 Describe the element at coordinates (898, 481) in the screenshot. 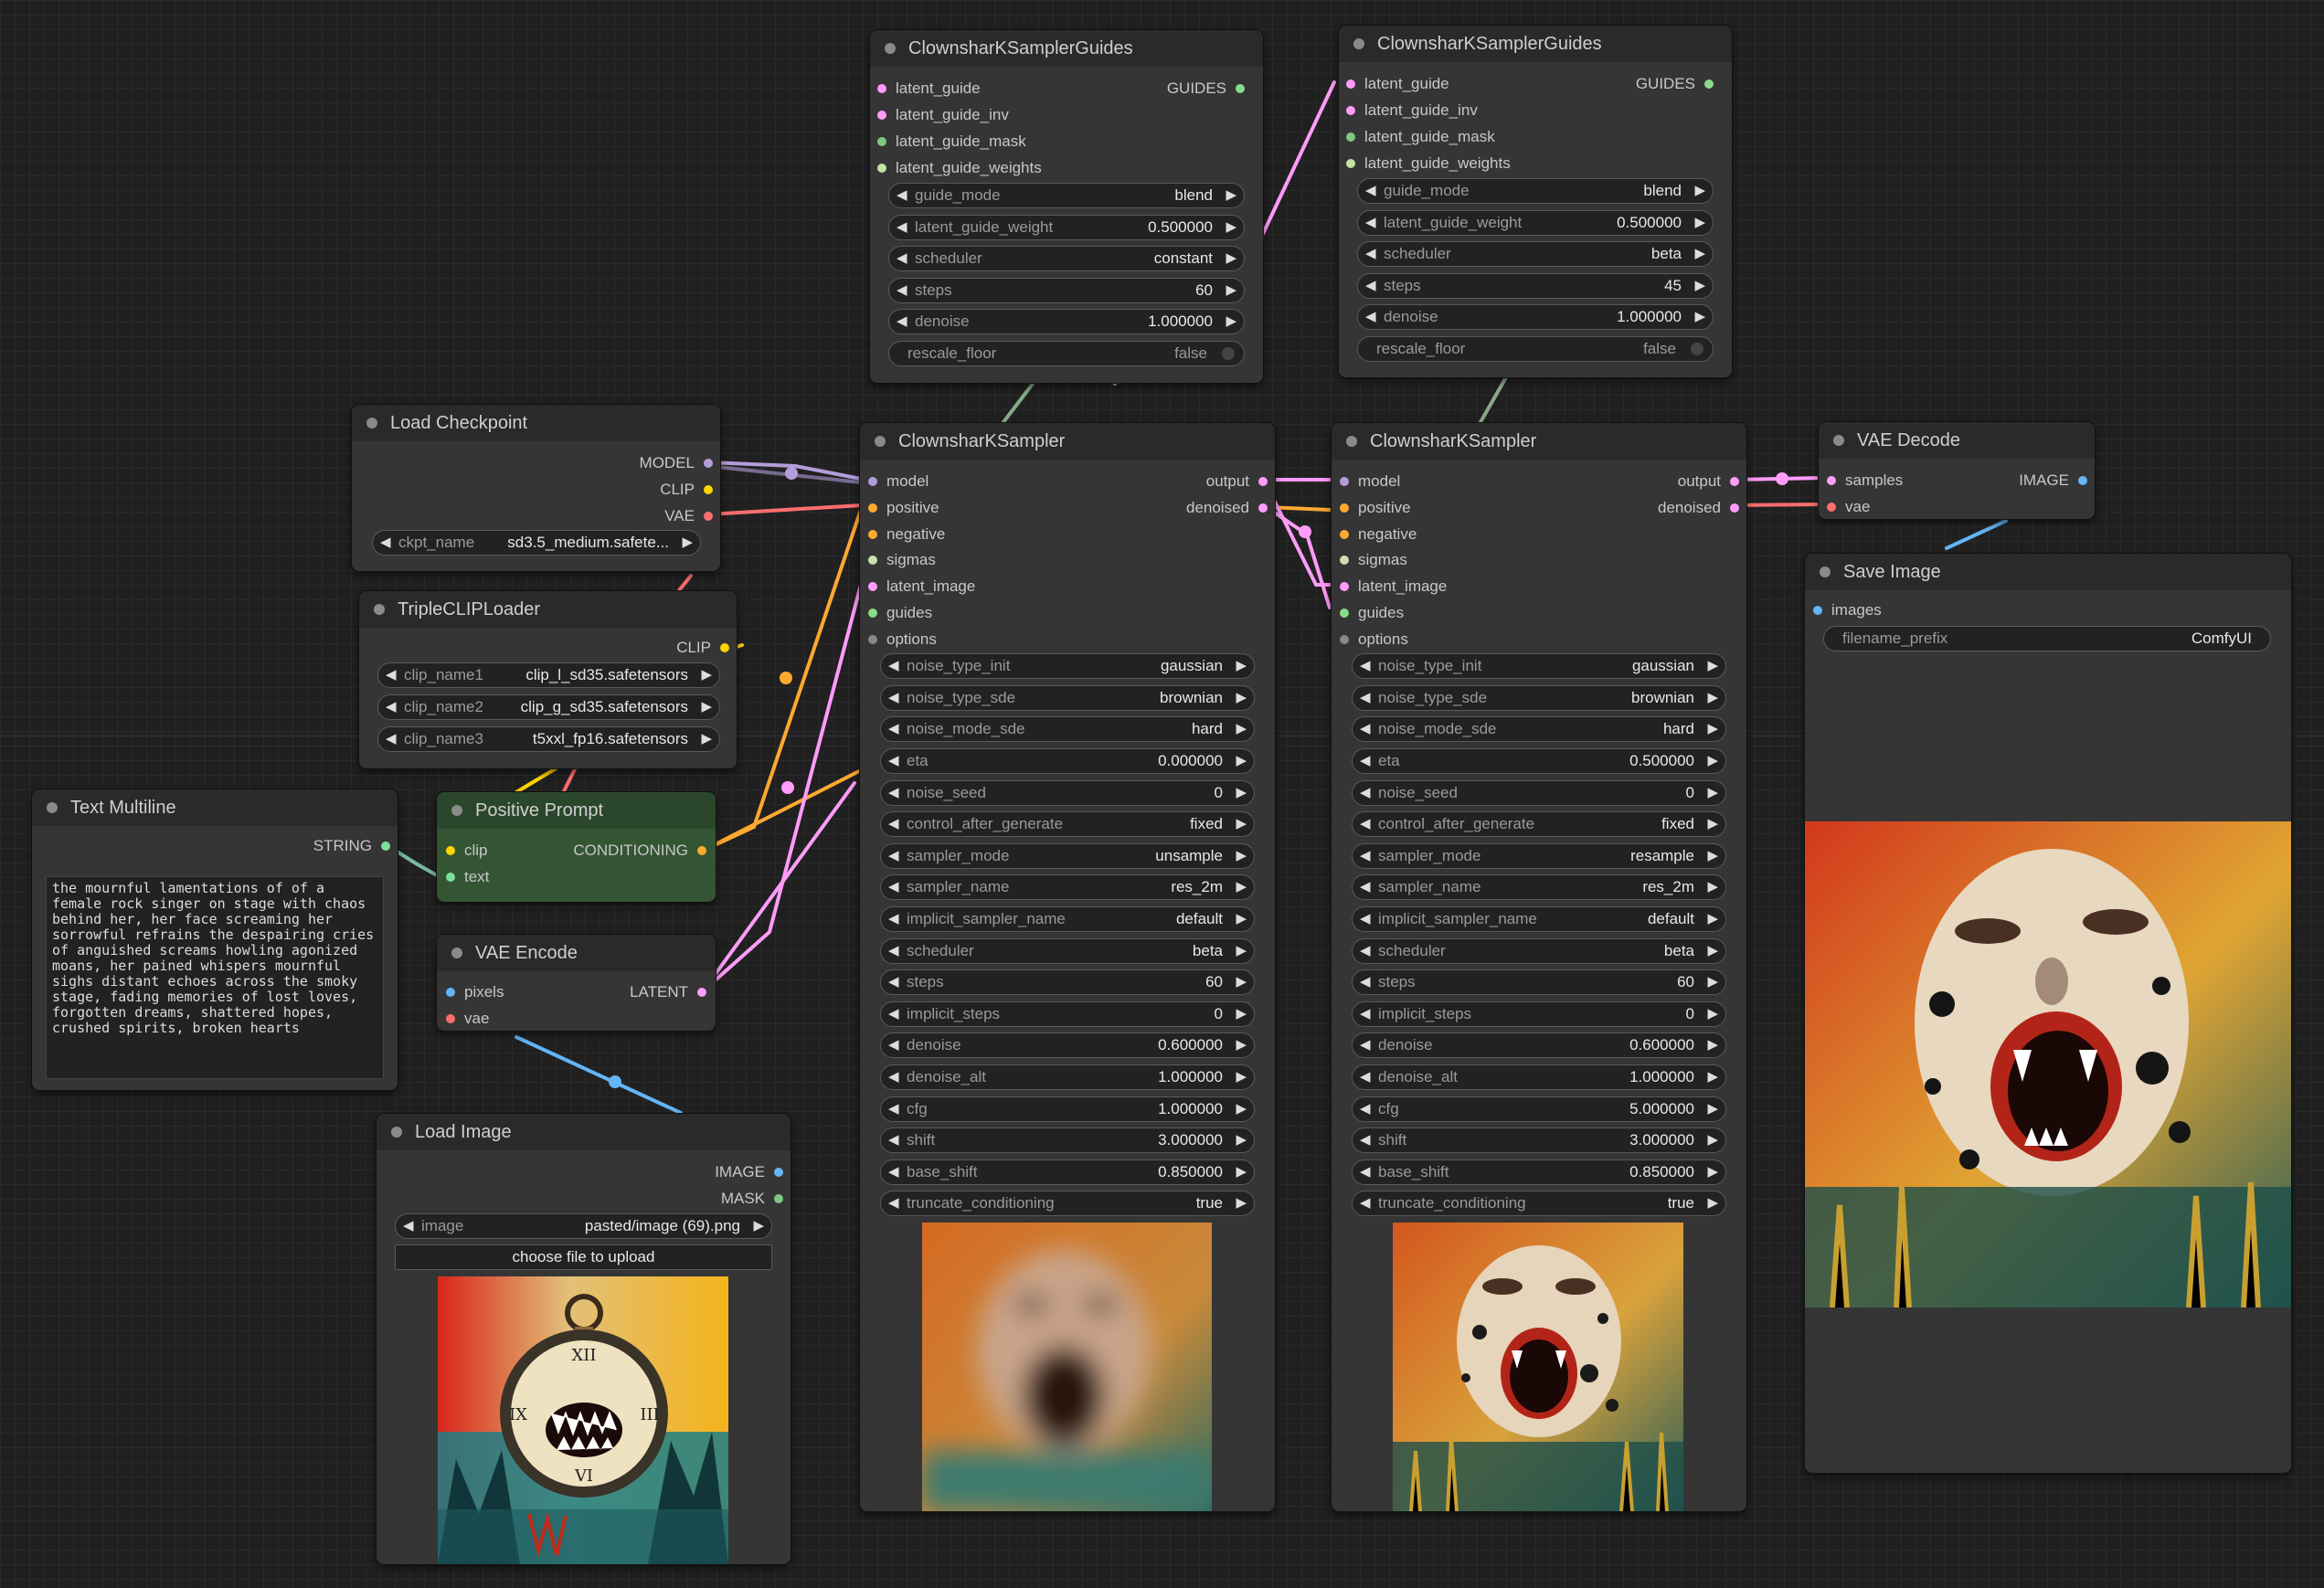

I see `input-model: model` at that location.